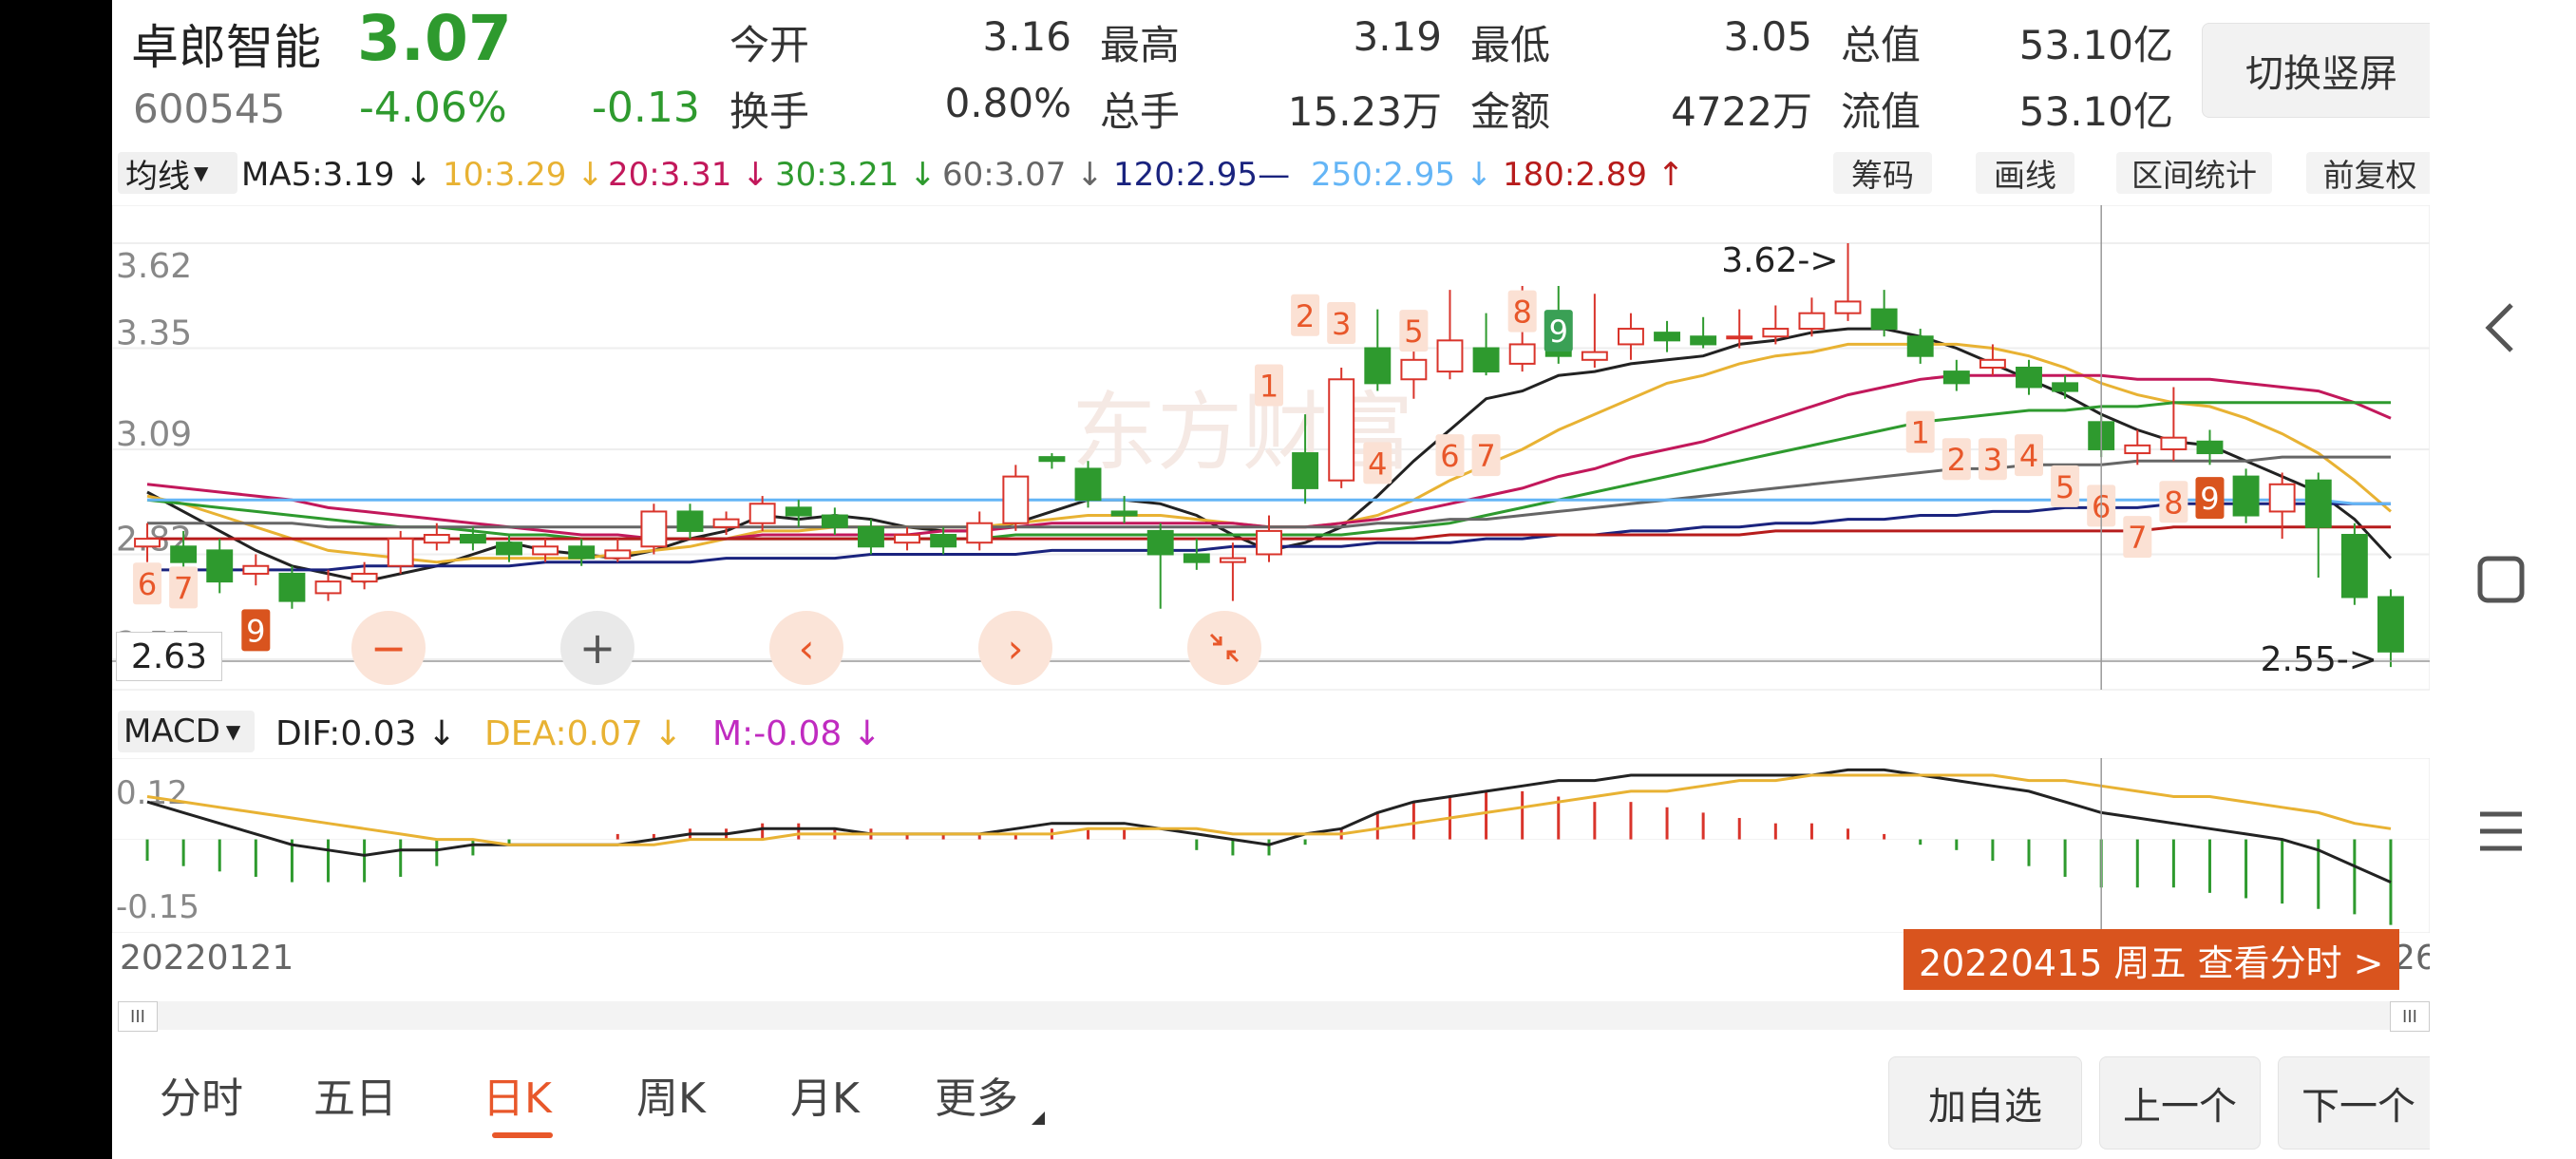 The width and height of the screenshot is (2576, 1159). What do you see at coordinates (1341, 322) in the screenshot?
I see `td-sequence-label: 3` at bounding box center [1341, 322].